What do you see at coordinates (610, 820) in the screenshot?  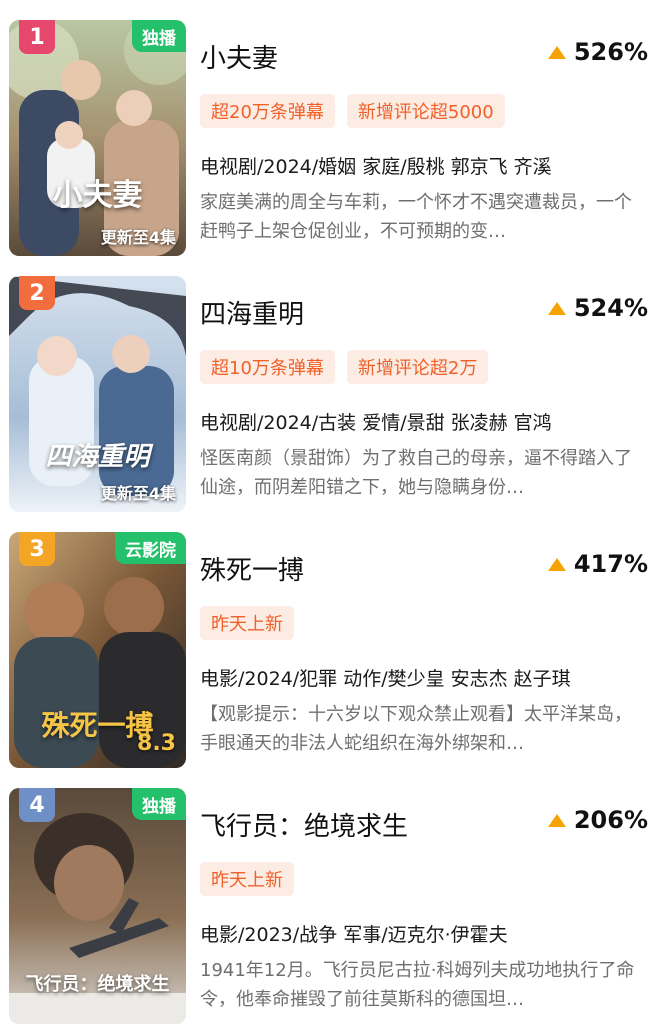 I see `trend-percent: 206%` at bounding box center [610, 820].